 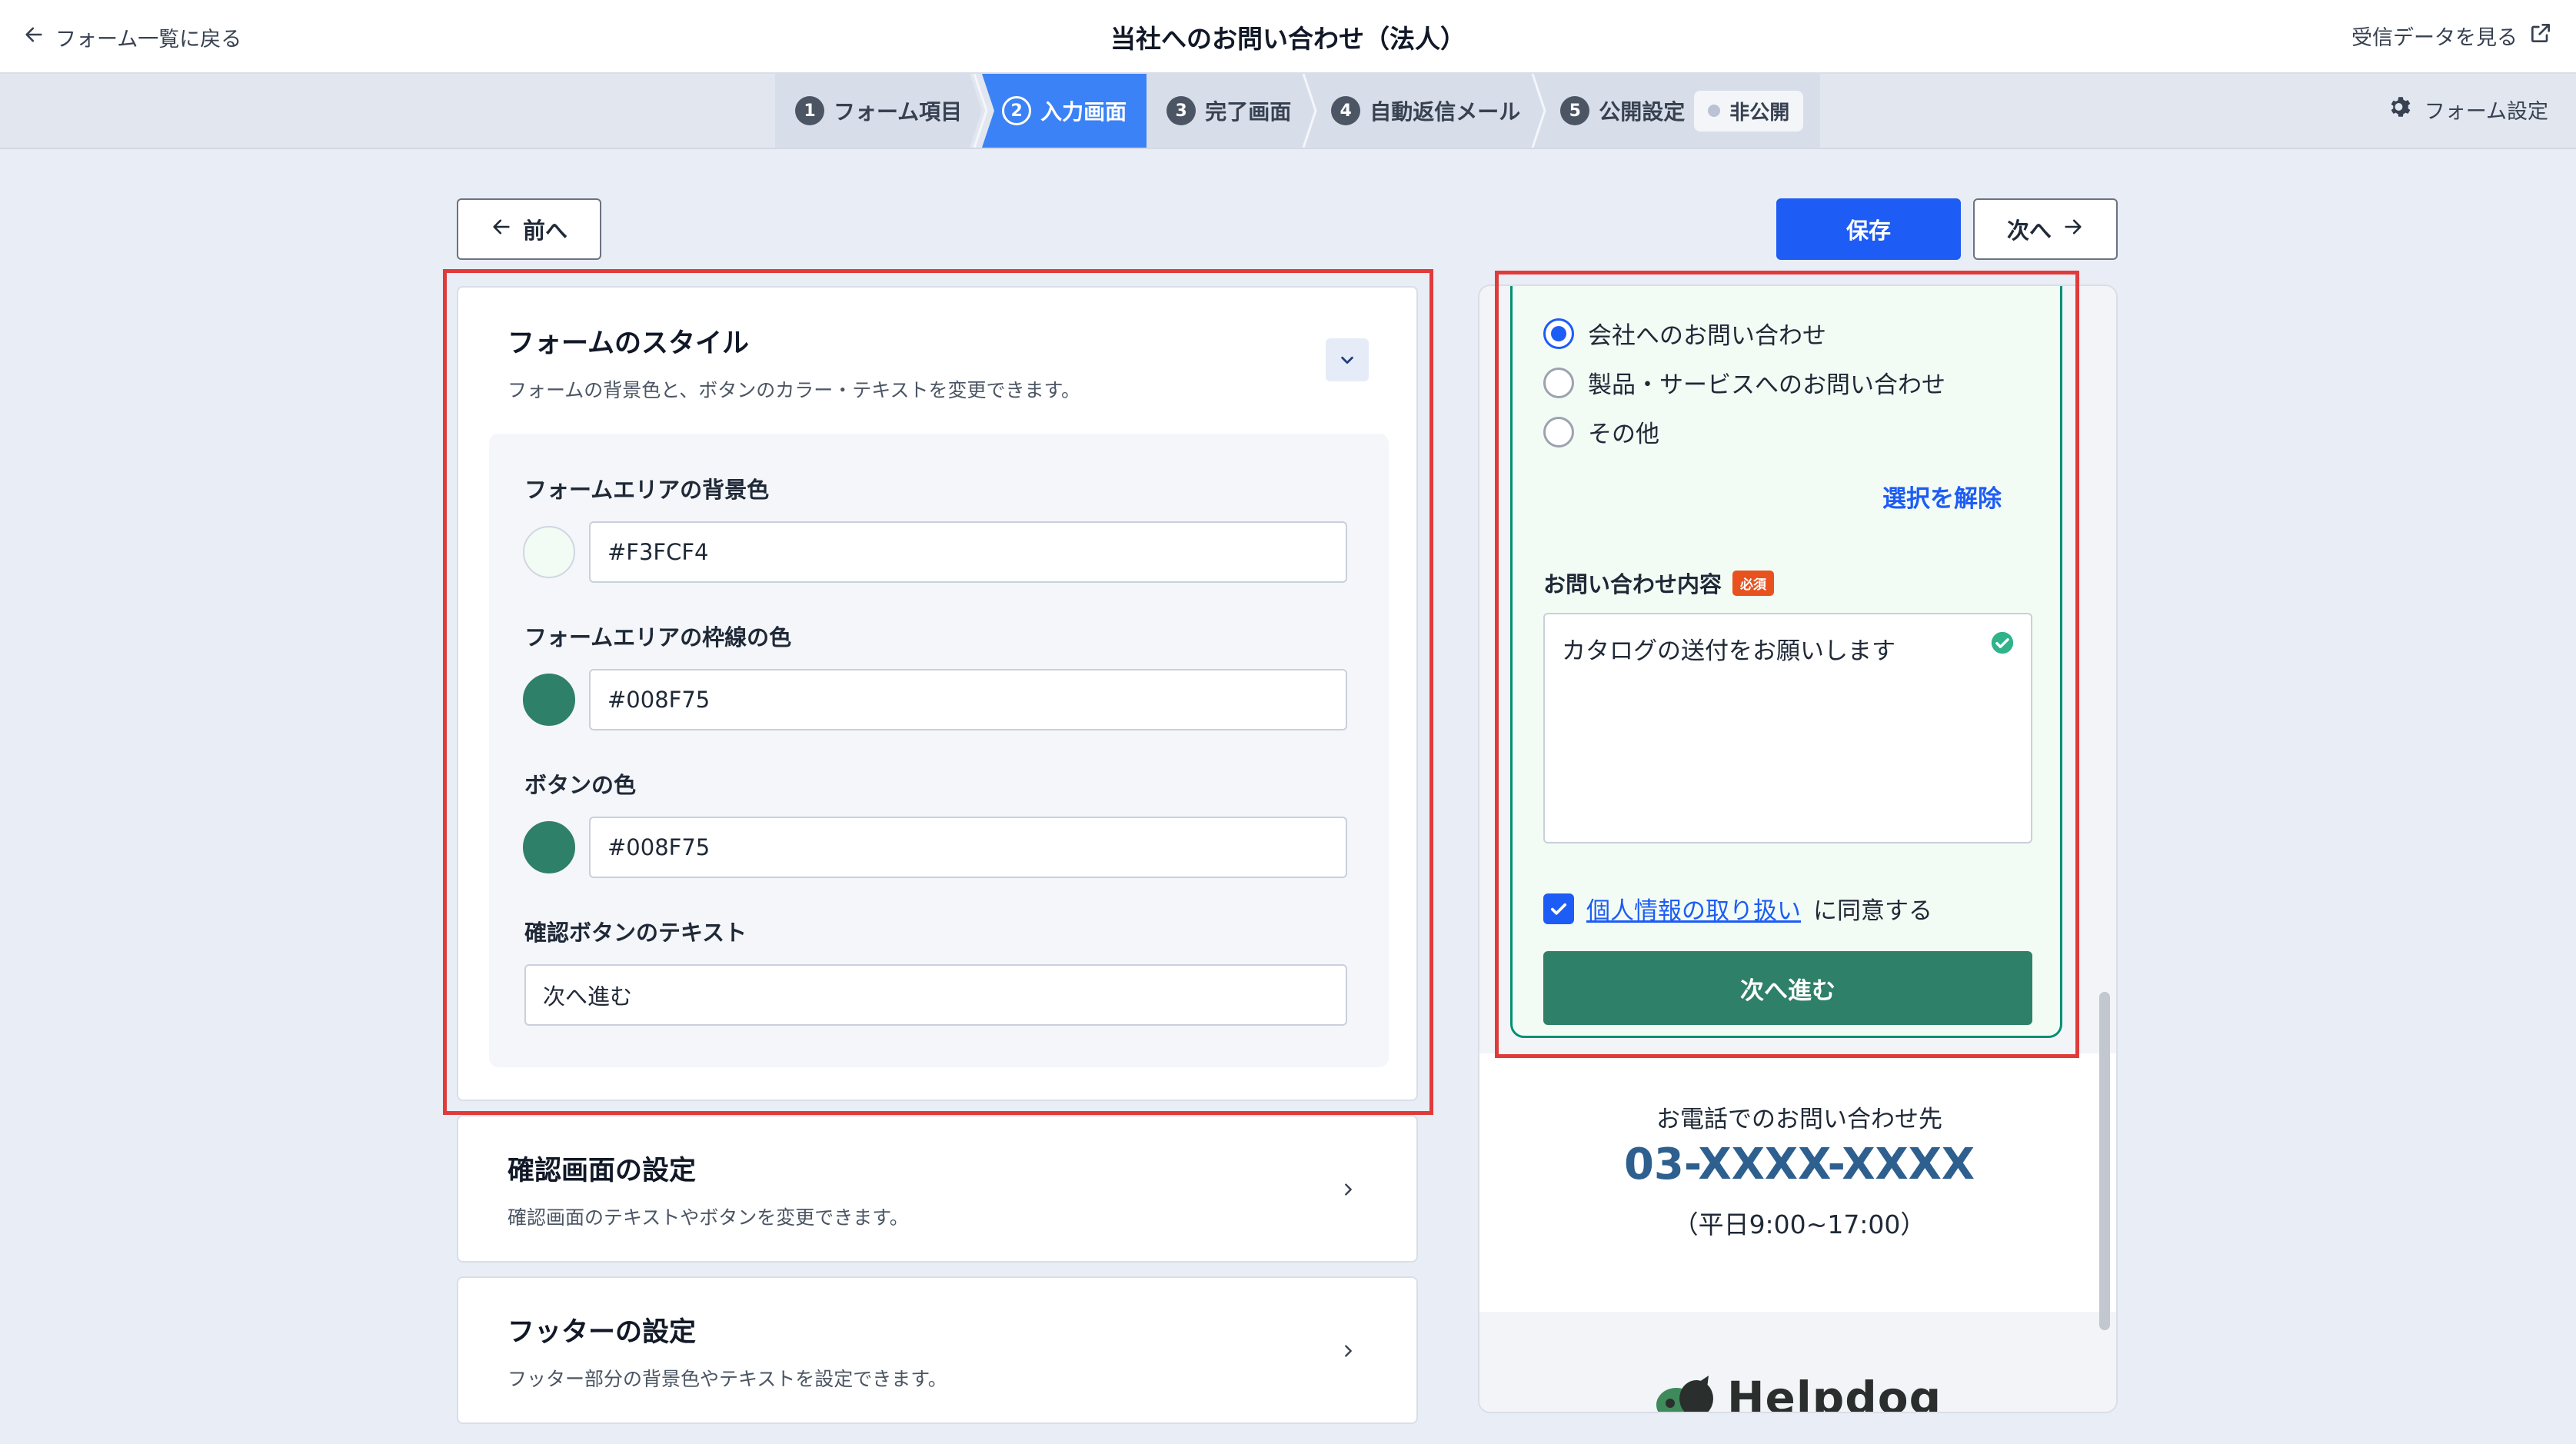 What do you see at coordinates (898, 112) in the screenshot?
I see `step-label: フォーム項目` at bounding box center [898, 112].